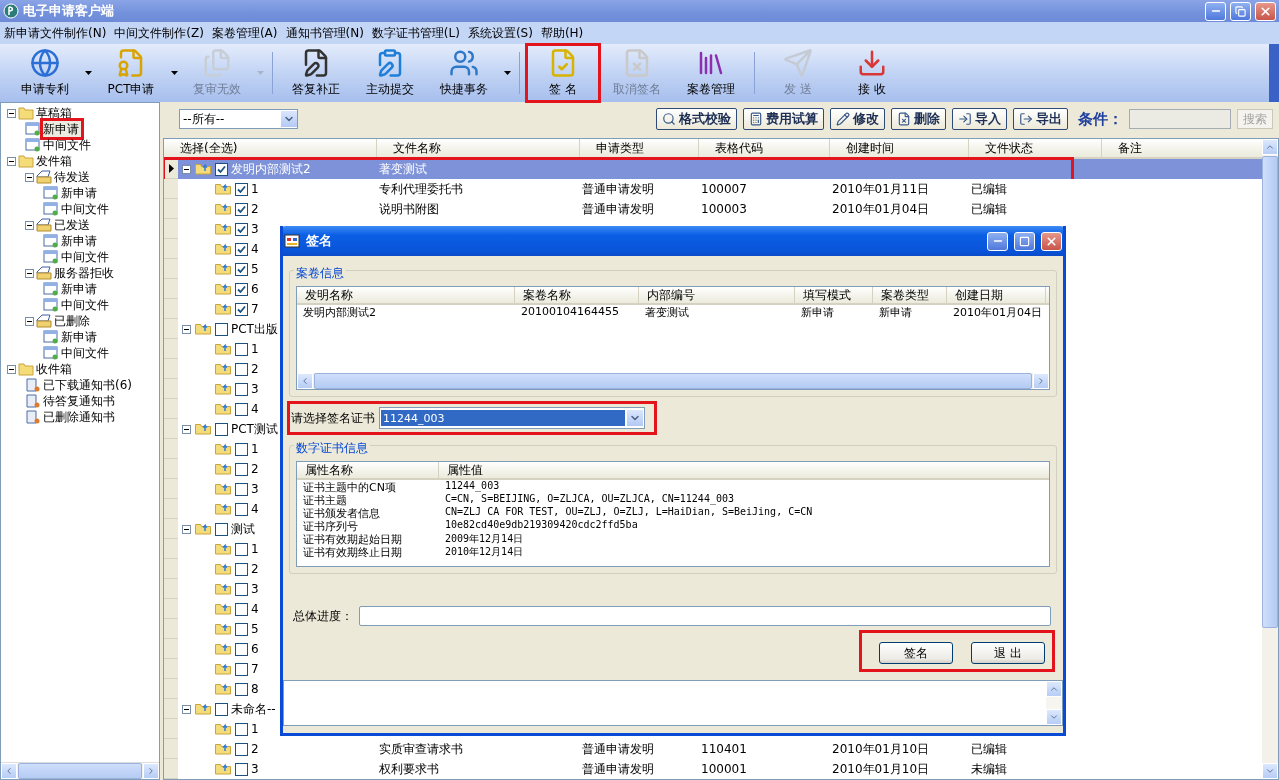  Describe the element at coordinates (484, 551) in the screenshot. I see `list-cell-text: 2010年12月14日` at that location.